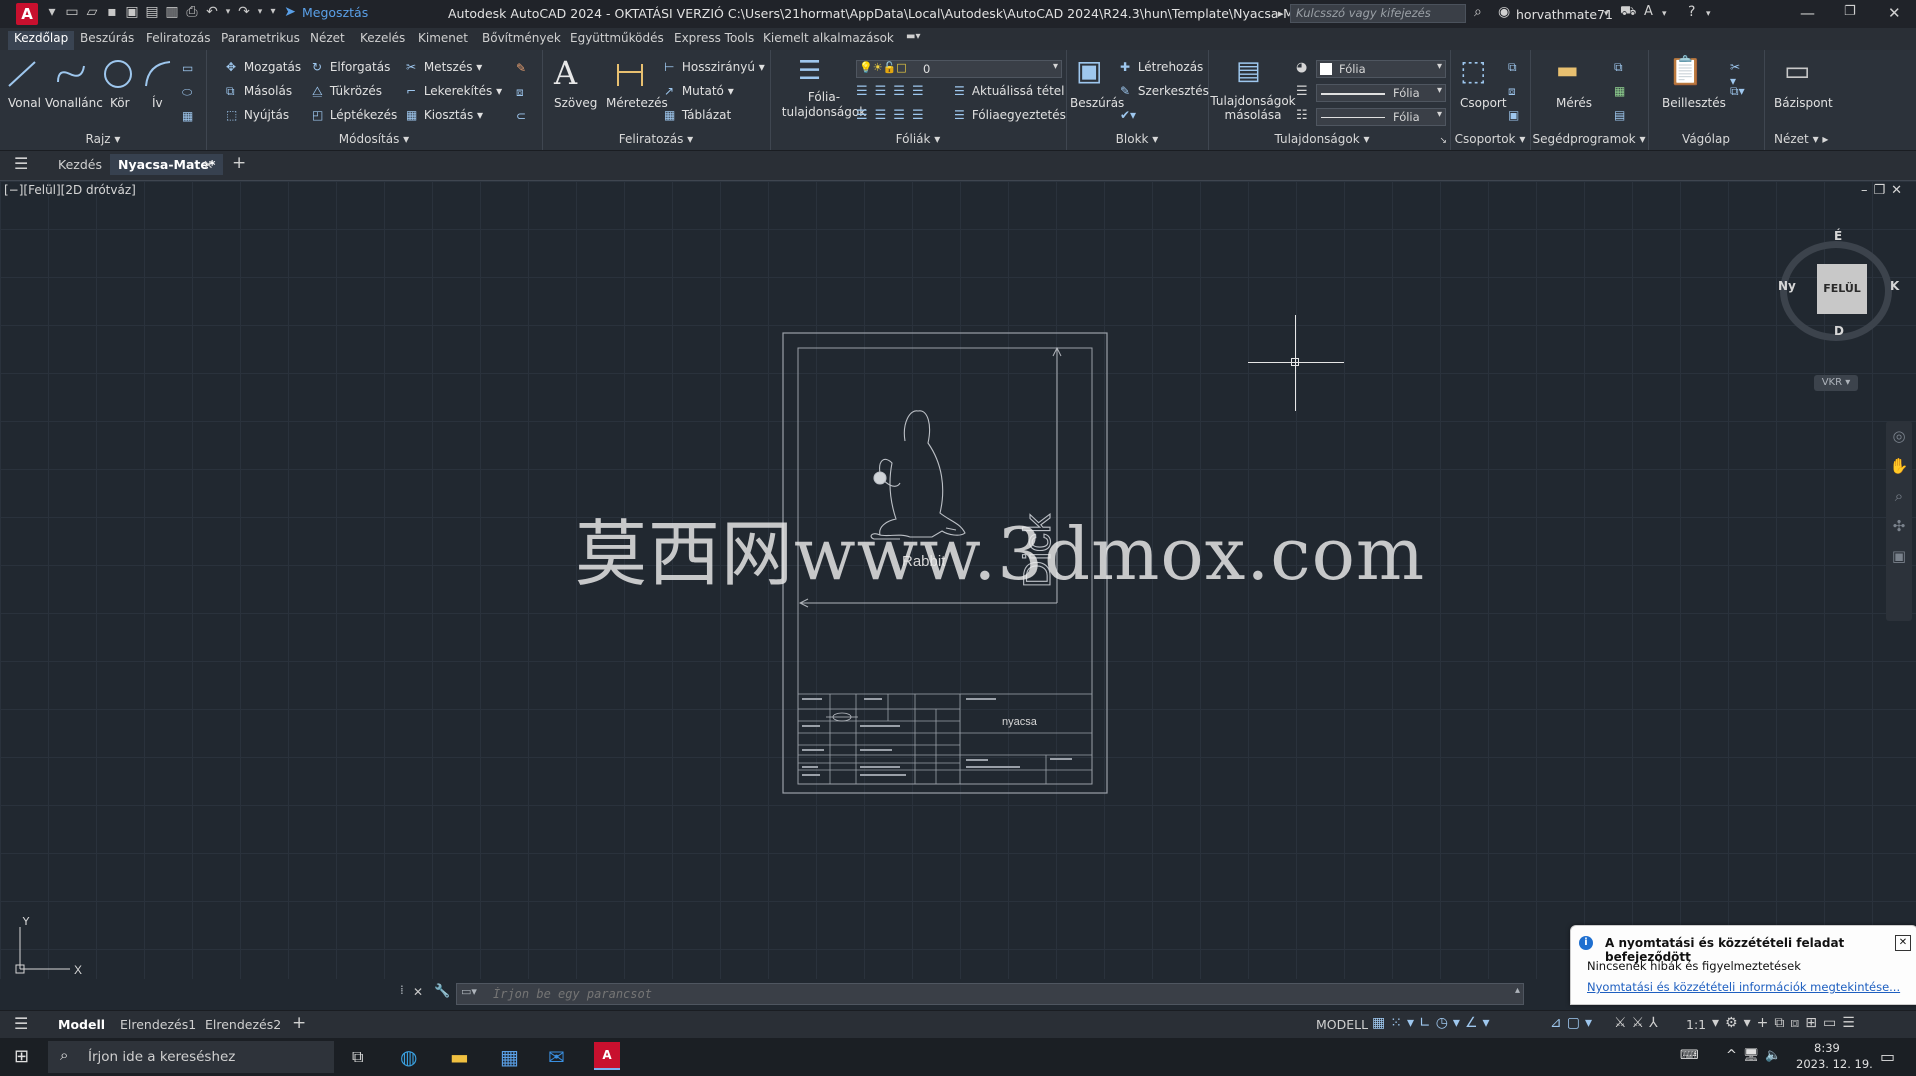 The image size is (1916, 1076). What do you see at coordinates (1381, 69) in the screenshot?
I see `color-dropdown: Fólia ▾` at bounding box center [1381, 69].